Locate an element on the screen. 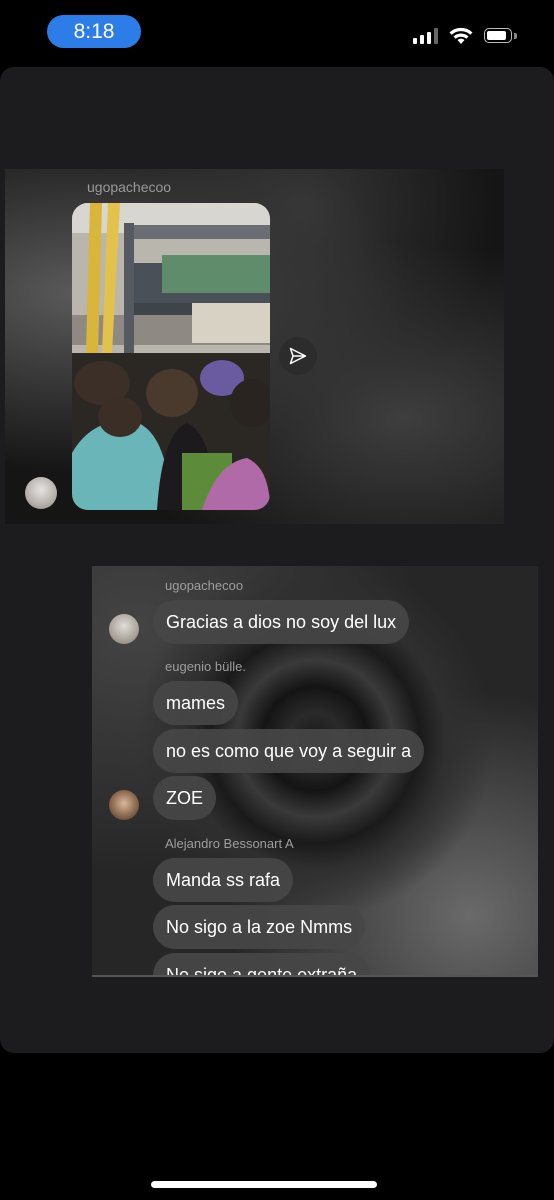 This screenshot has height=1200, width=554. story-photo is located at coordinates (171, 356).